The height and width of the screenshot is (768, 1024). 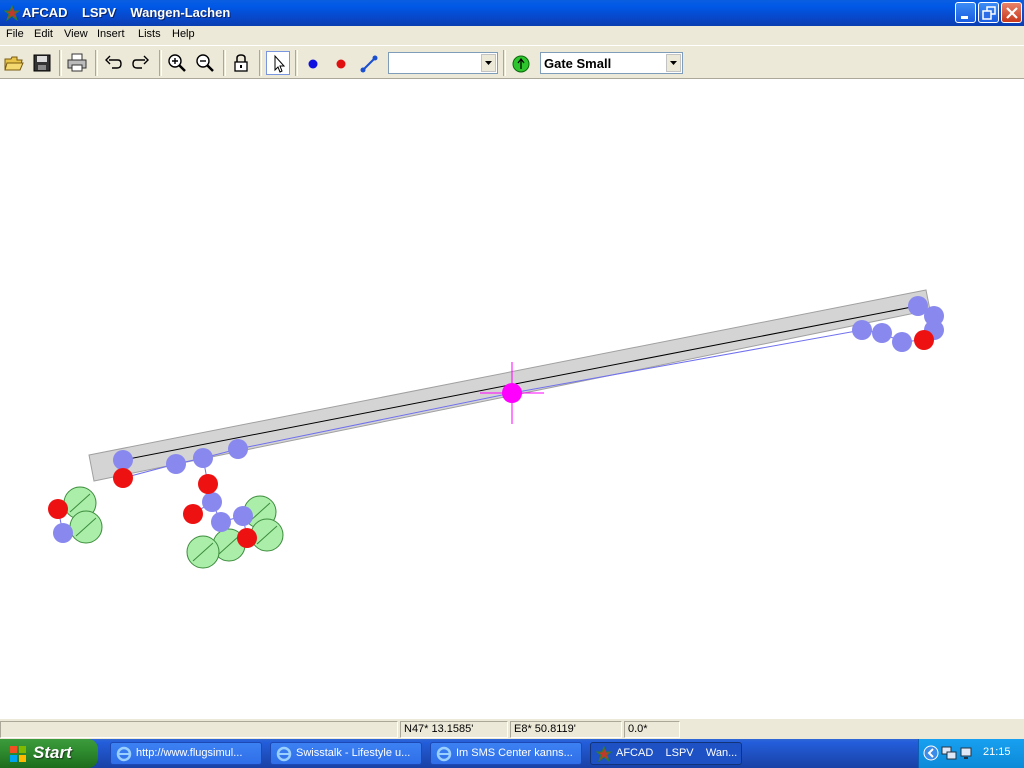 What do you see at coordinates (512, 35) in the screenshot?
I see `menu-bar: File Edit View Insert Lists Help` at bounding box center [512, 35].